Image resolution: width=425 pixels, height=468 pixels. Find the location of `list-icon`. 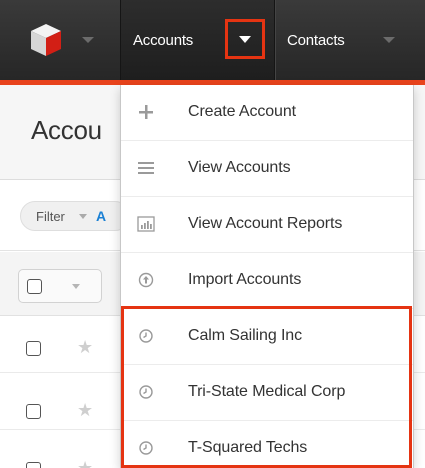

list-icon is located at coordinates (146, 168).